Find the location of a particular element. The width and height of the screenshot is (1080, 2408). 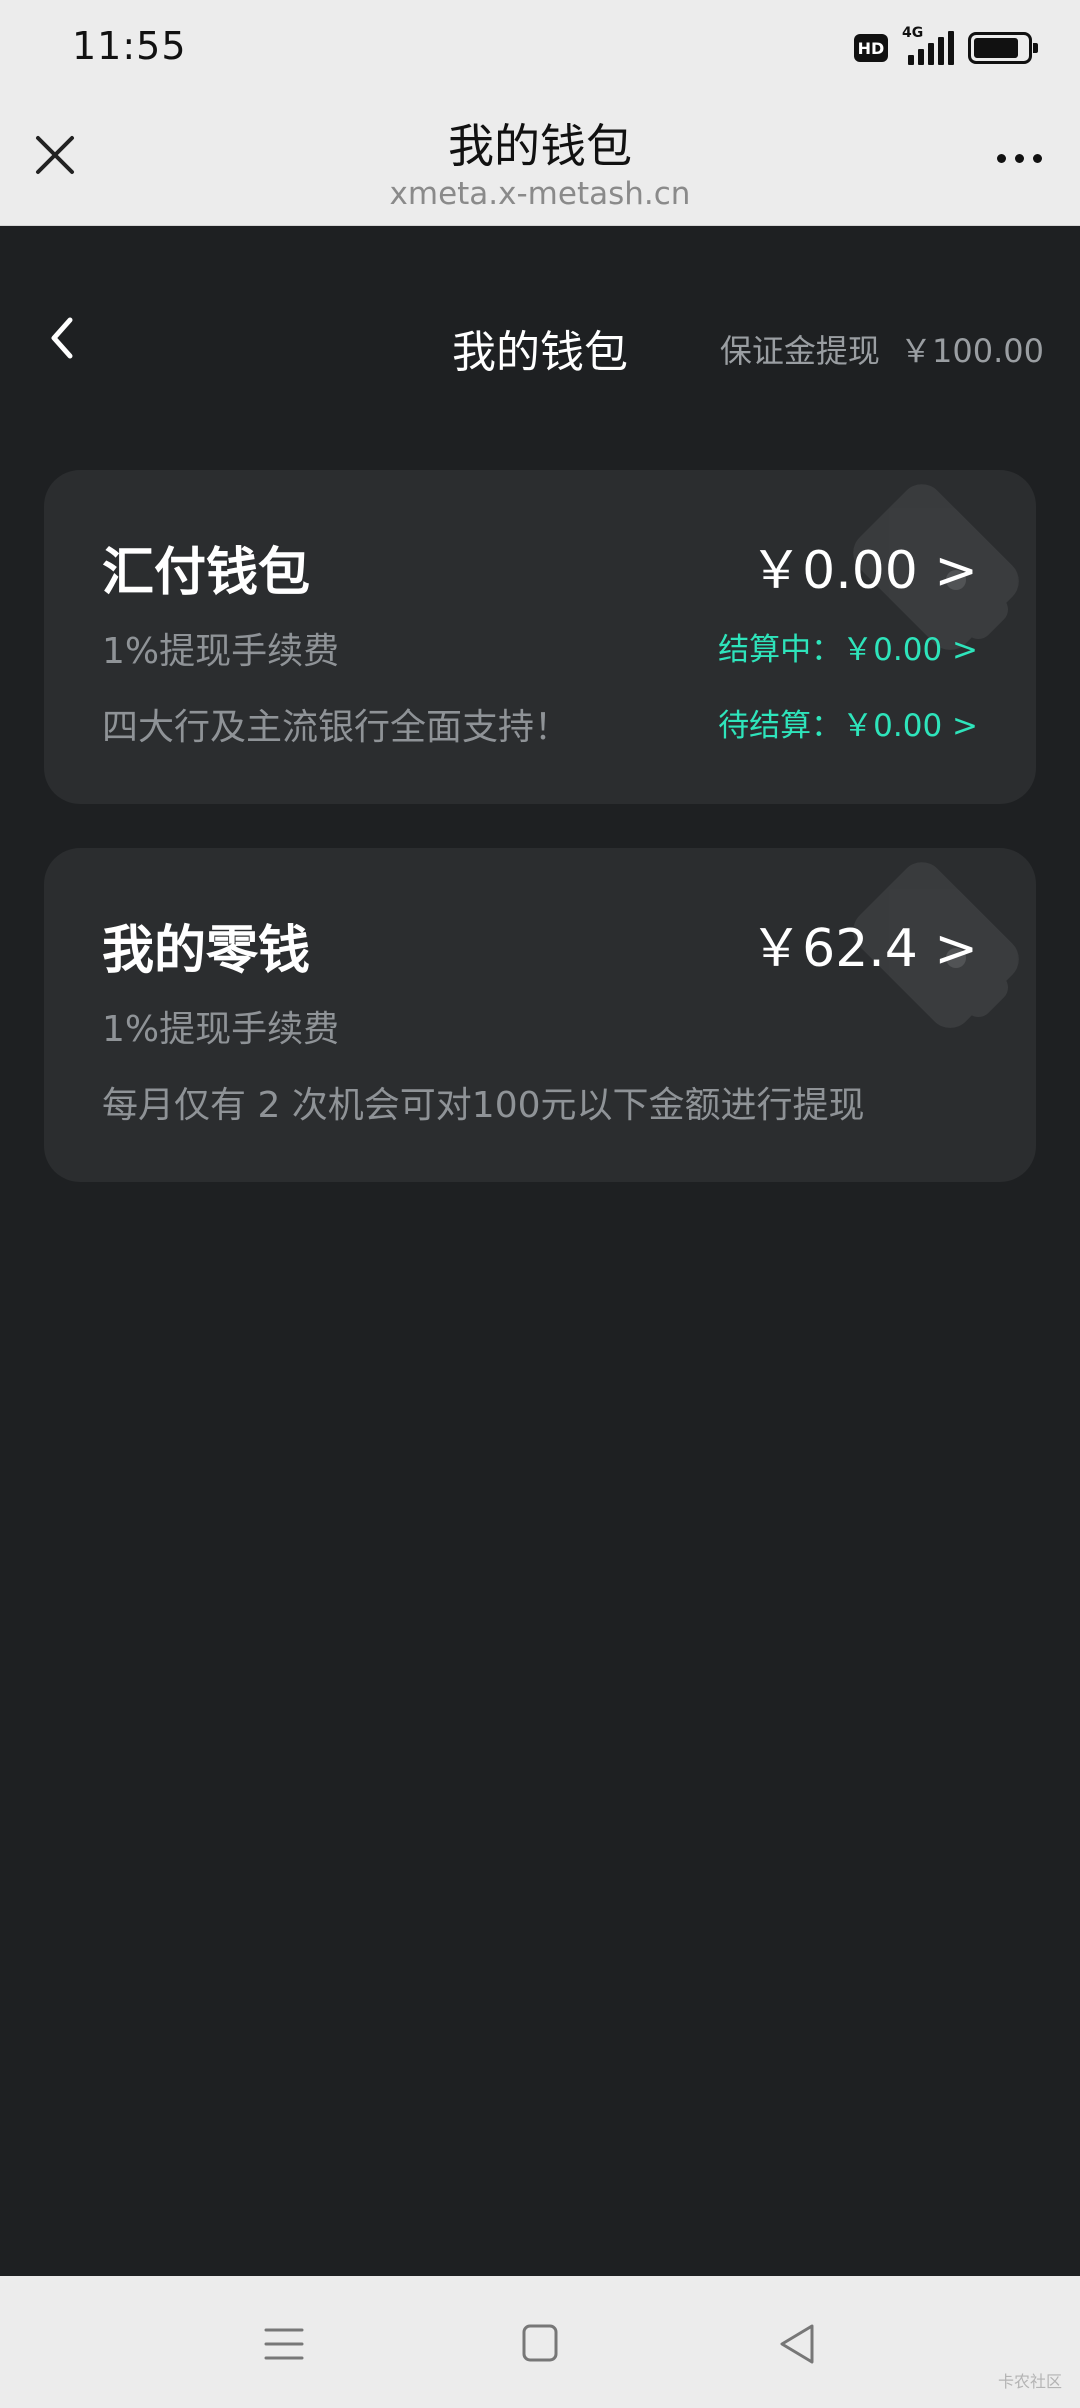

huifu-wallet-amount: ￥0.00 > is located at coordinates (864, 565).